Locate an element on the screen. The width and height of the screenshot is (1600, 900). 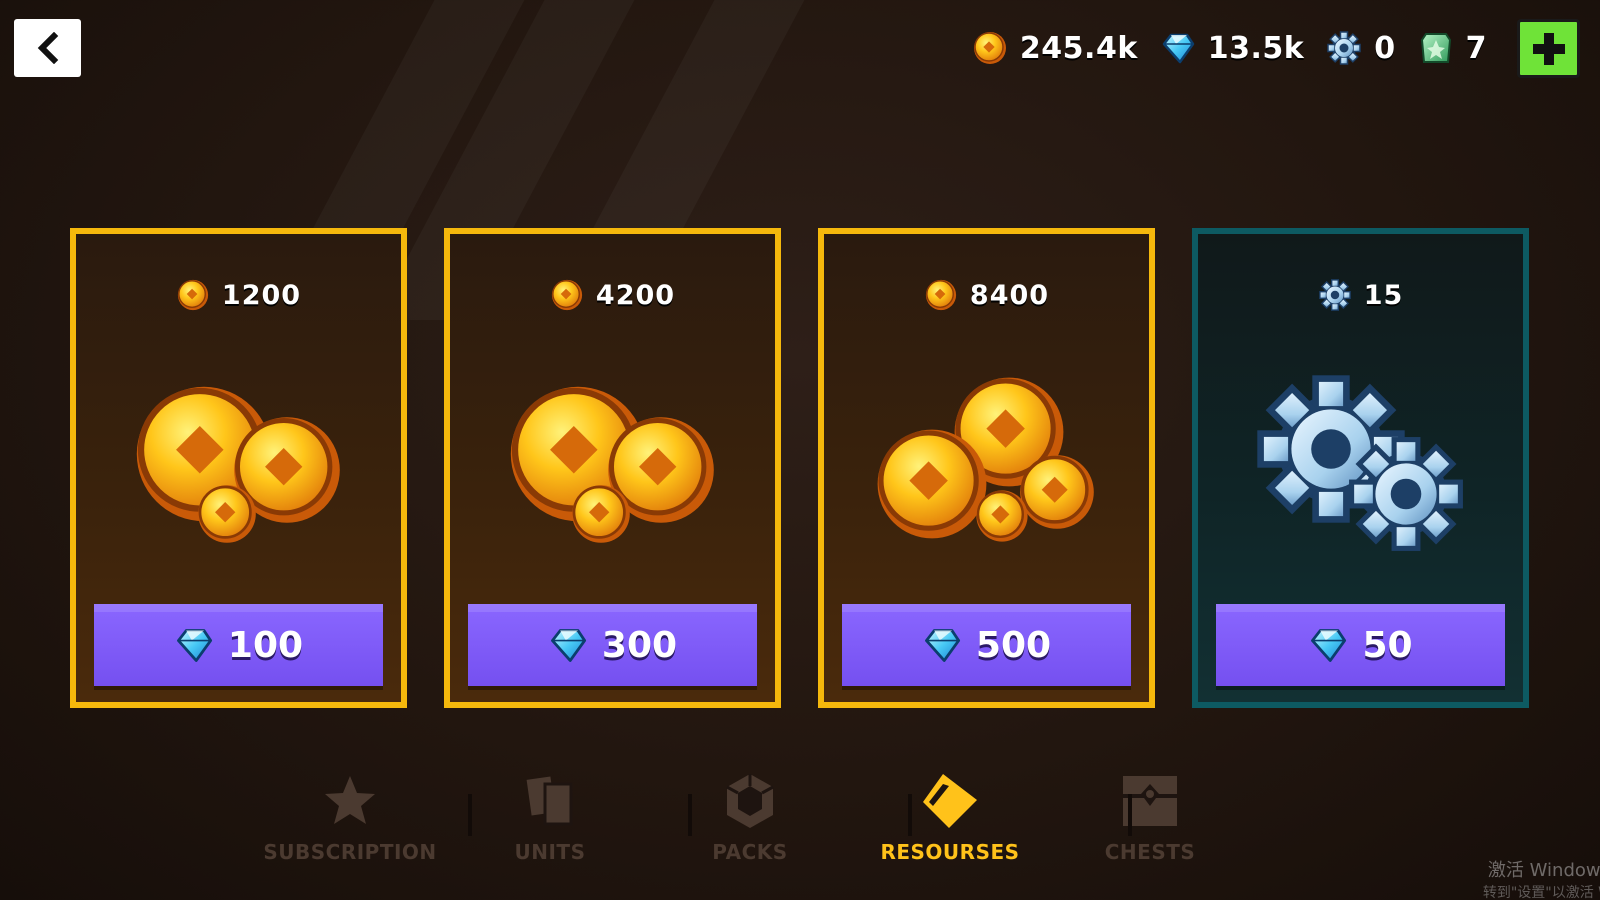
tab-label: CHESTS is located at coordinates (1150, 852).